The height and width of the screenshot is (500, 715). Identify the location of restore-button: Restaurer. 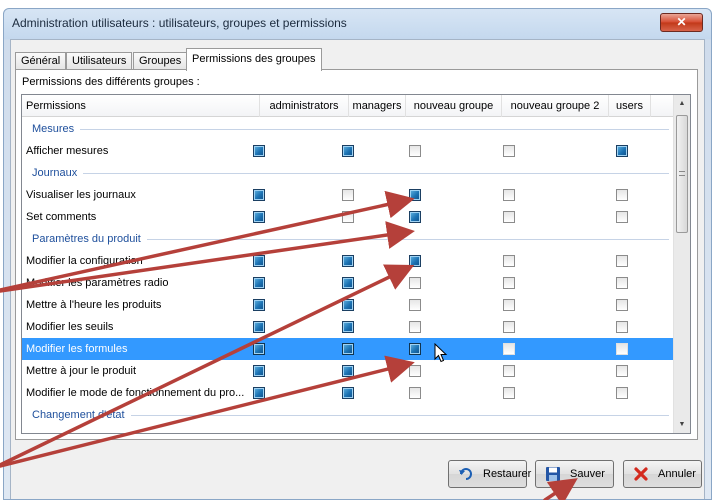
(489, 474).